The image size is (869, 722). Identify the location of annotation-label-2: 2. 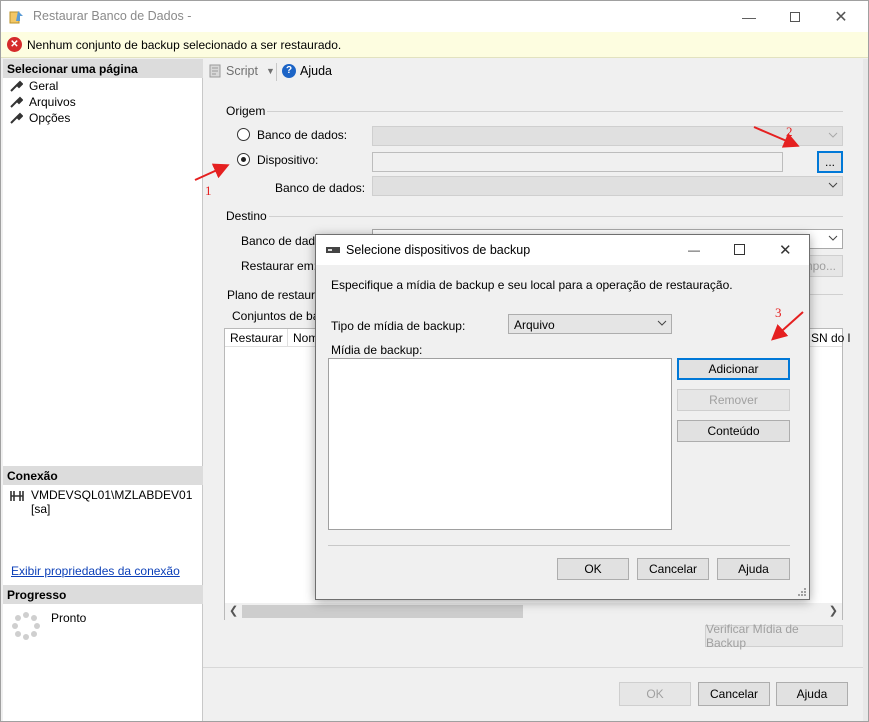
(789, 131).